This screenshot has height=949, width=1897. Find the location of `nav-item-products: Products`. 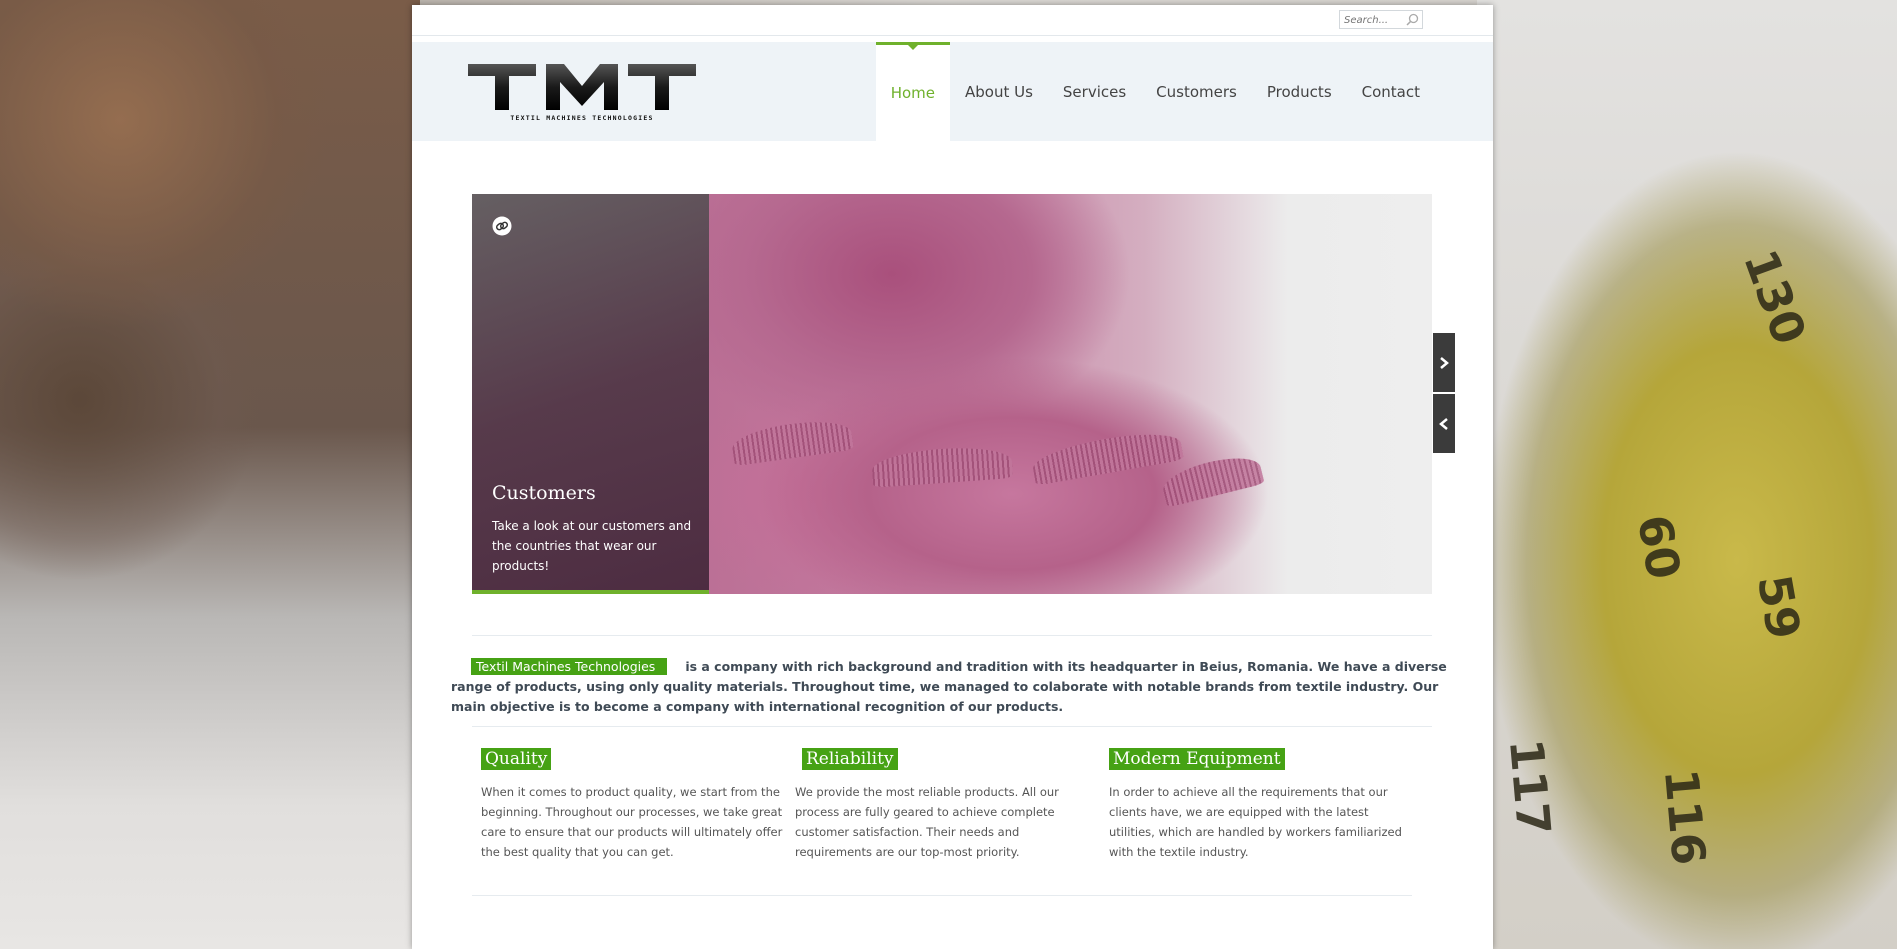

nav-item-products: Products is located at coordinates (1299, 91).